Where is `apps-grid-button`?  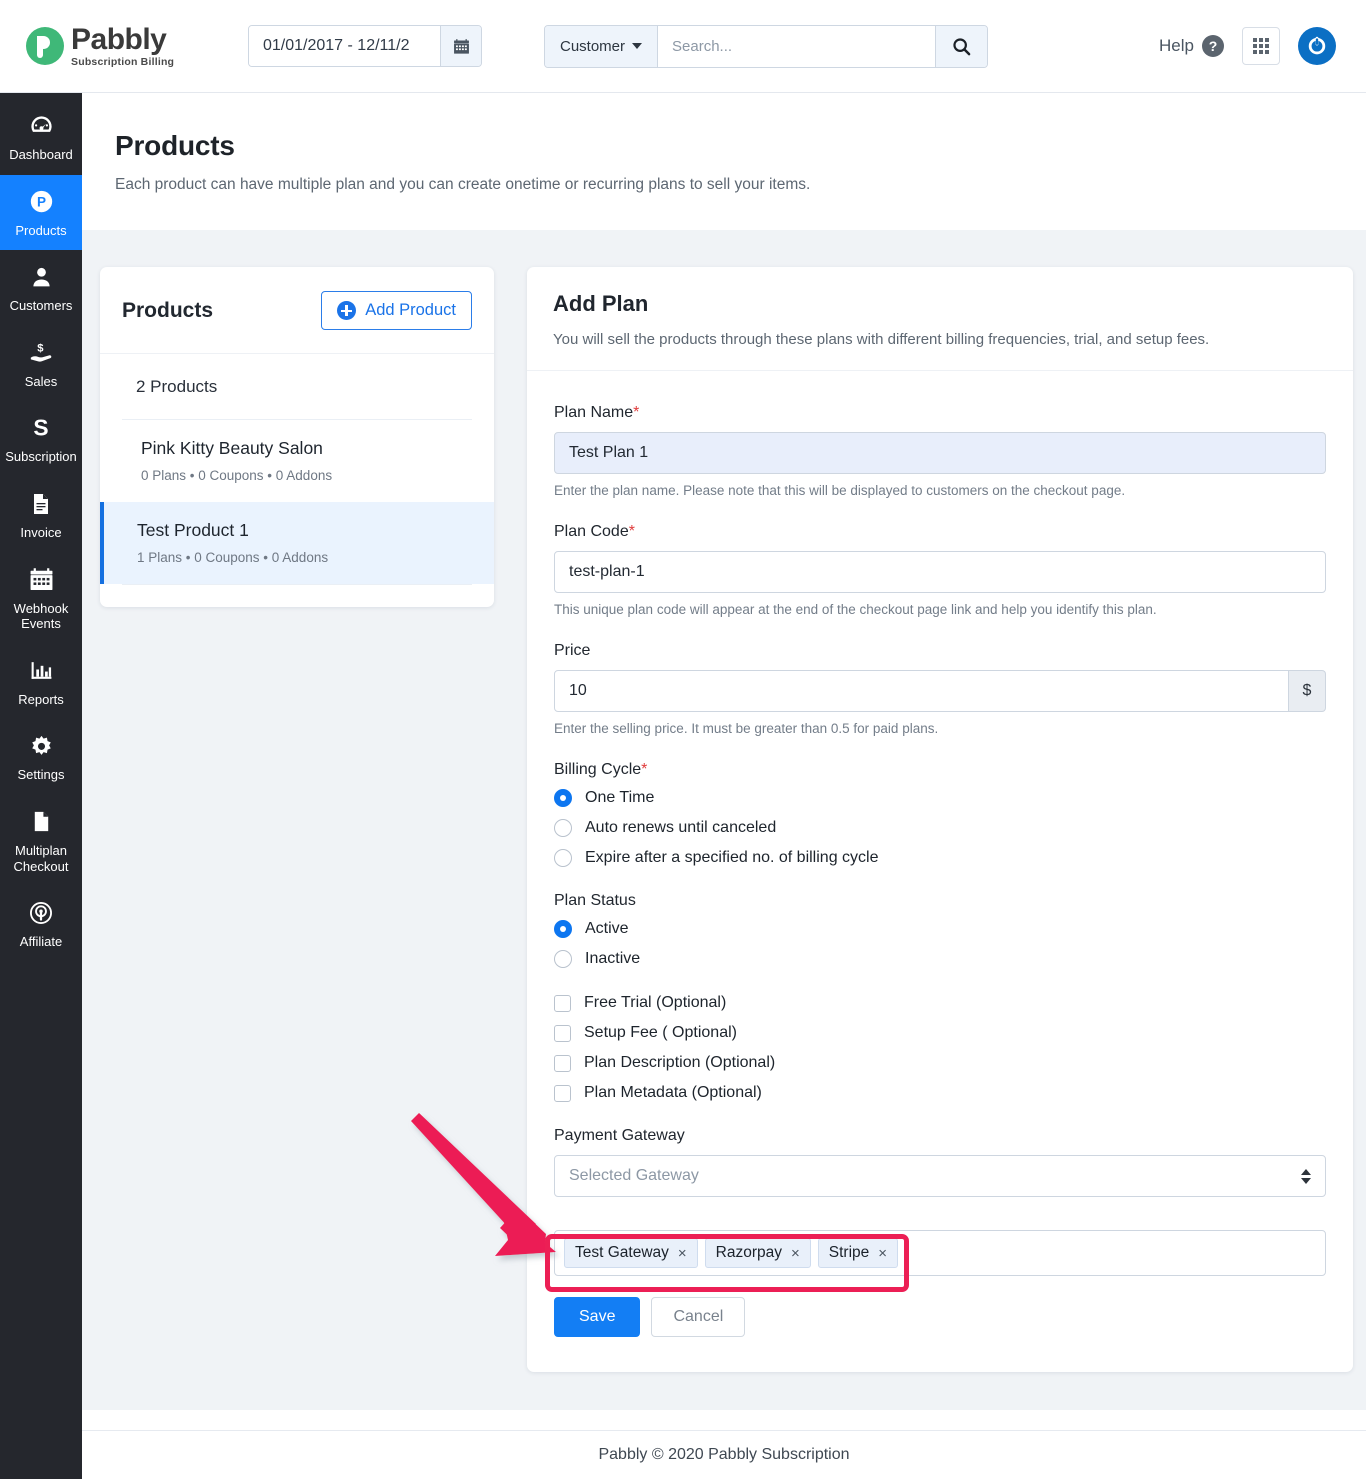
apps-grid-button is located at coordinates (1261, 46).